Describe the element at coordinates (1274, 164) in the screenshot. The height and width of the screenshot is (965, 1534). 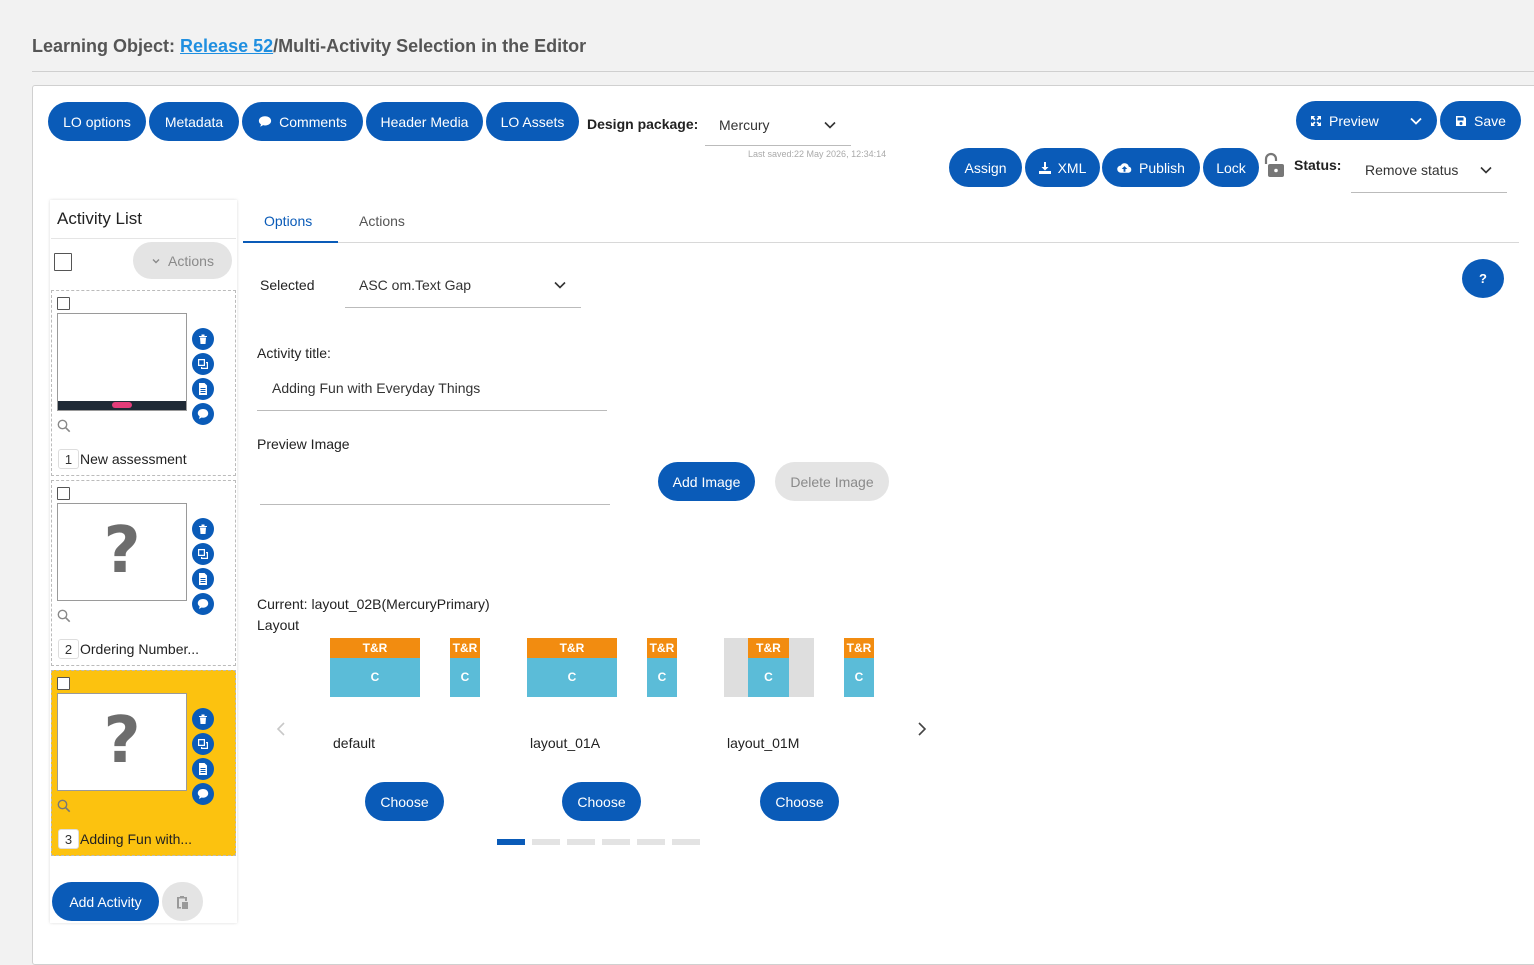
I see `unlock-icon` at that location.